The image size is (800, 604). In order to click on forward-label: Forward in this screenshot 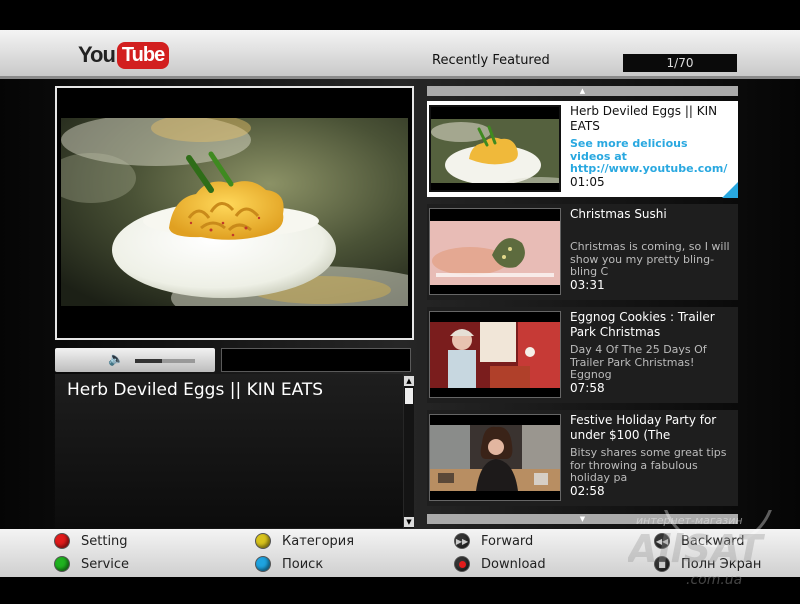, I will do `click(507, 541)`.